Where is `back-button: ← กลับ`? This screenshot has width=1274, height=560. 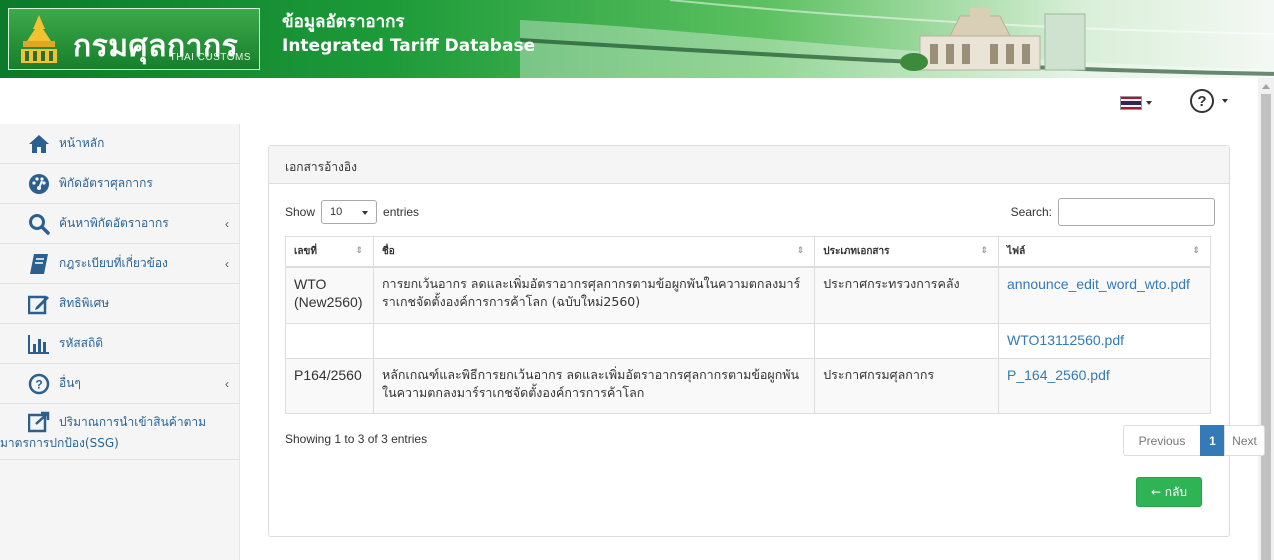
back-button: ← กลับ is located at coordinates (1169, 492).